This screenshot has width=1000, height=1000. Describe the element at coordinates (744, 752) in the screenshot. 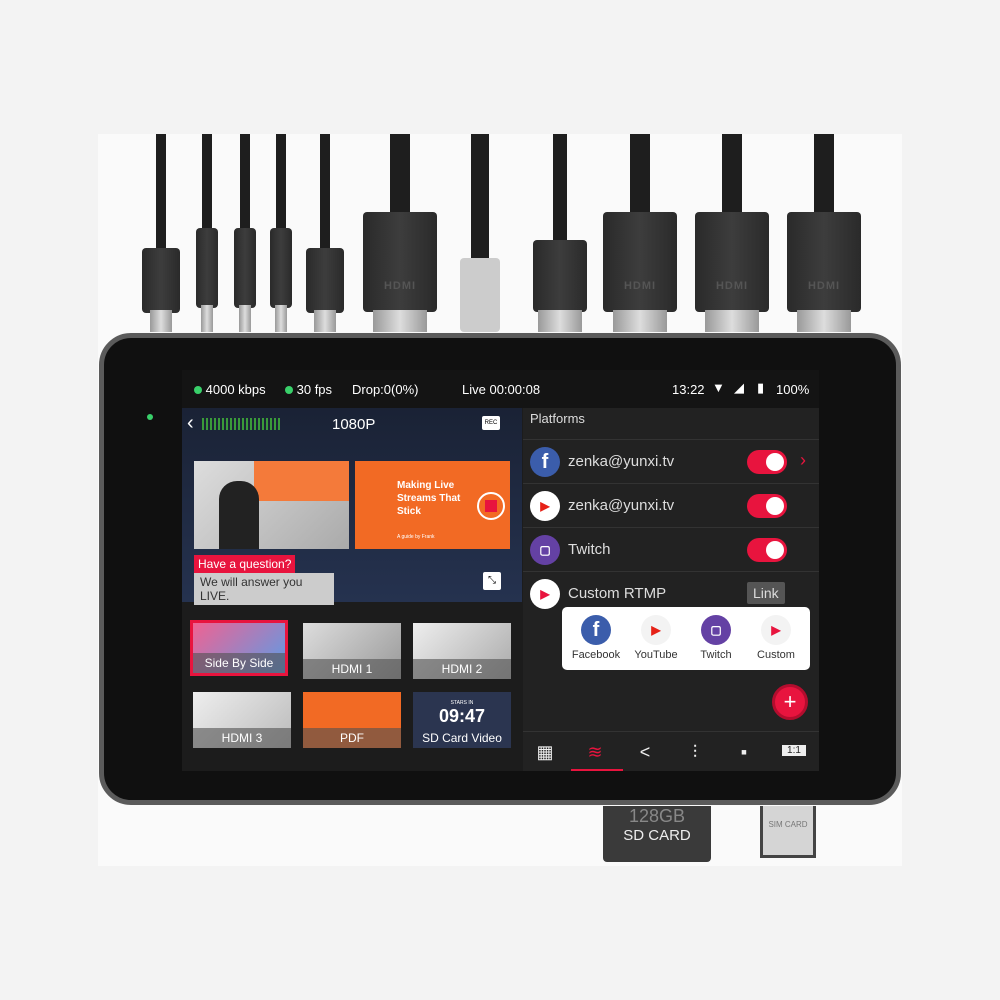

I see `comments-icon: ▪` at that location.